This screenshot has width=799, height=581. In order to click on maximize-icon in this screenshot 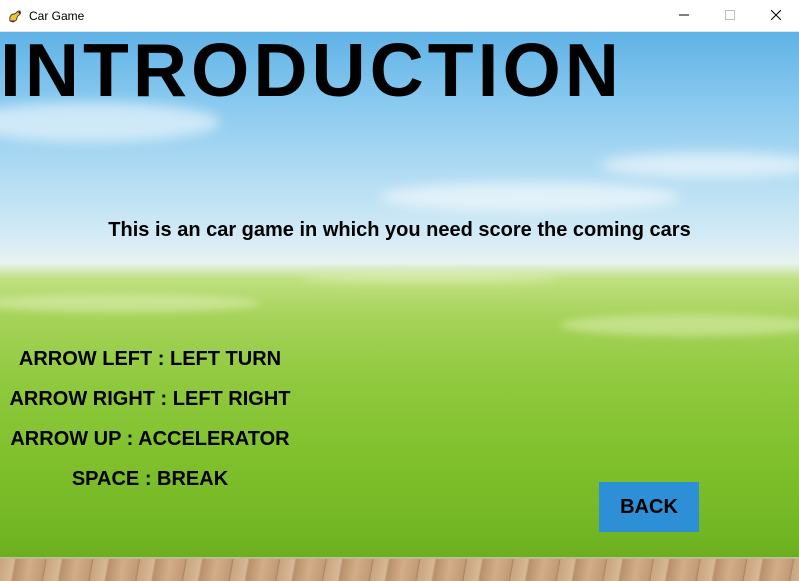, I will do `click(730, 16)`.